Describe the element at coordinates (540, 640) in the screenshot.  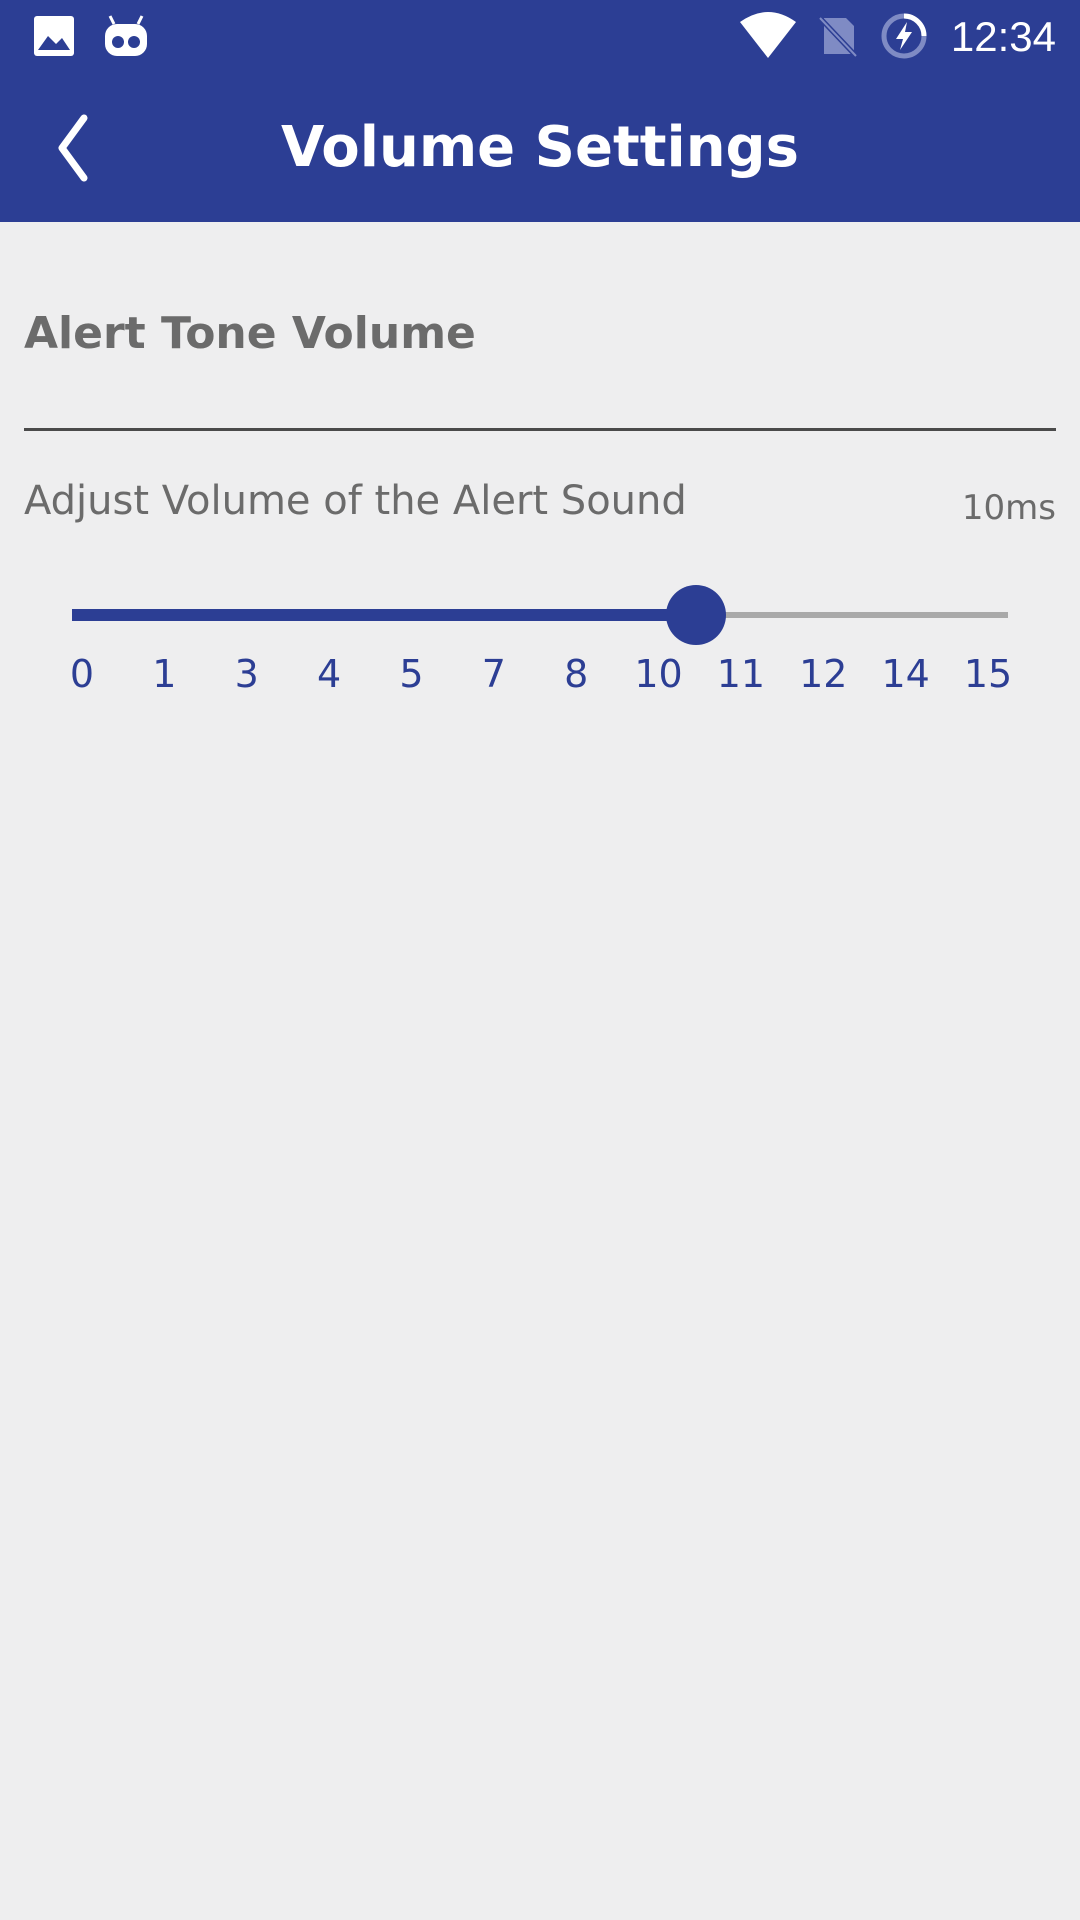
I see `volume-slider: 0 1 3 4 5 7 8 10 11 12 14 15` at that location.